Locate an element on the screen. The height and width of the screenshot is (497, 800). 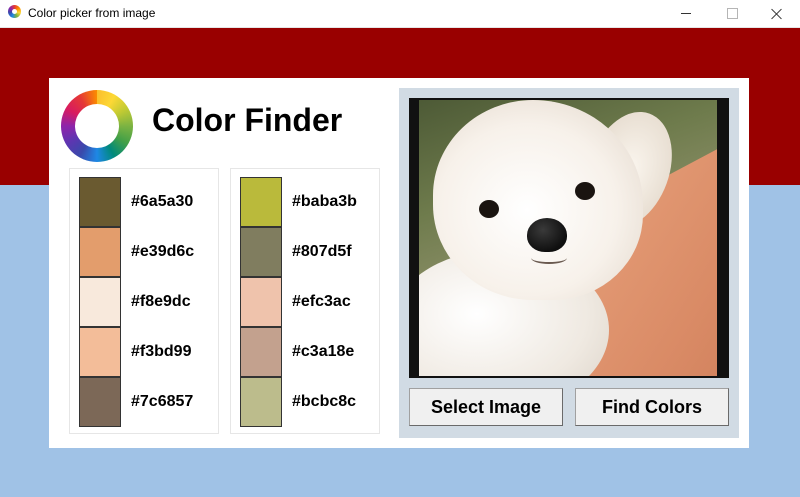
swatch-row: #f3bd99 is located at coordinates (149, 352).